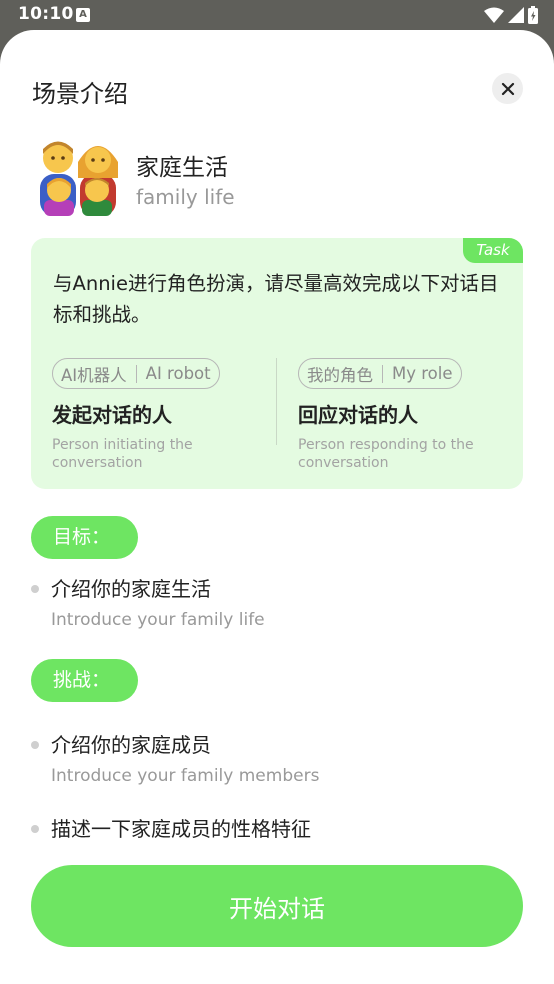  I want to click on close-button, so click(507, 88).